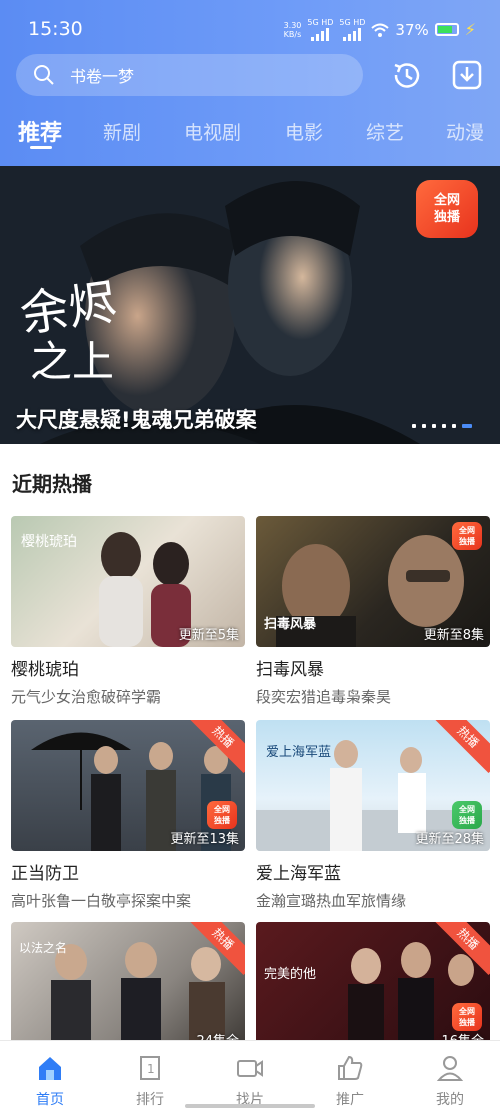  I want to click on svg-text: 完美的他, so click(290, 974).